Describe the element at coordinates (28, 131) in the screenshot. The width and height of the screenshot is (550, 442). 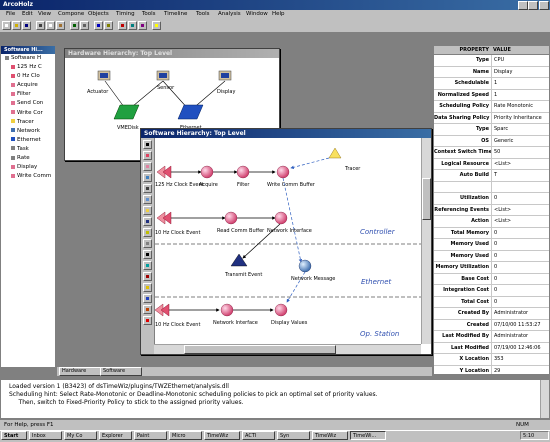
I see `tree-item: Network` at that location.